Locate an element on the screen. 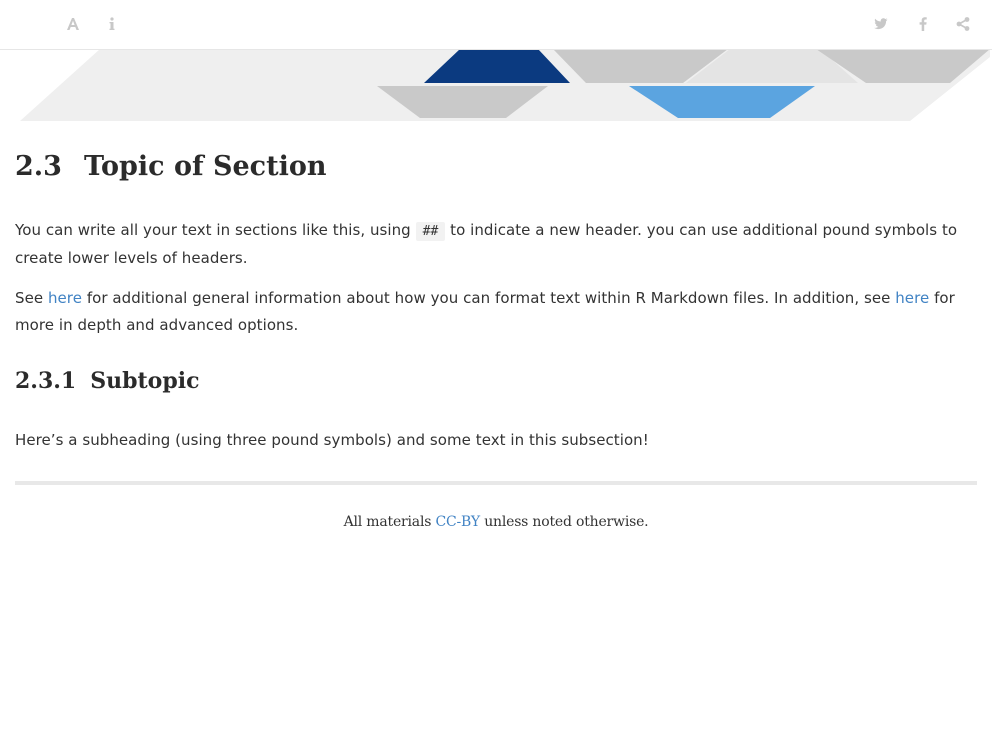 The width and height of the screenshot is (992, 744). cc-by-link: CC-BY is located at coordinates (457, 522).